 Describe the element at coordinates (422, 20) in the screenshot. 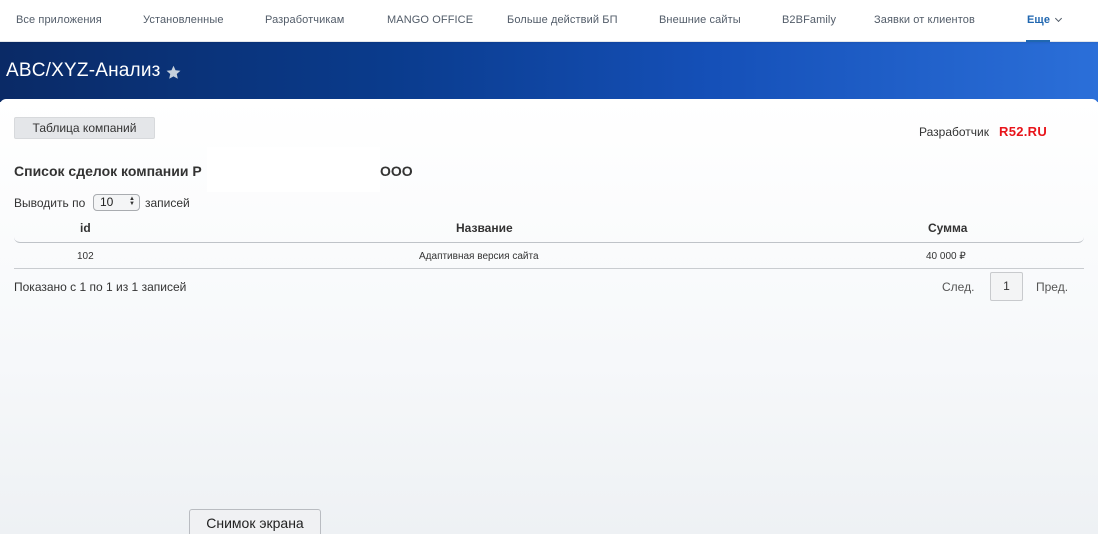

I see `nav-item-mango-office: MANGO OFFICE` at that location.